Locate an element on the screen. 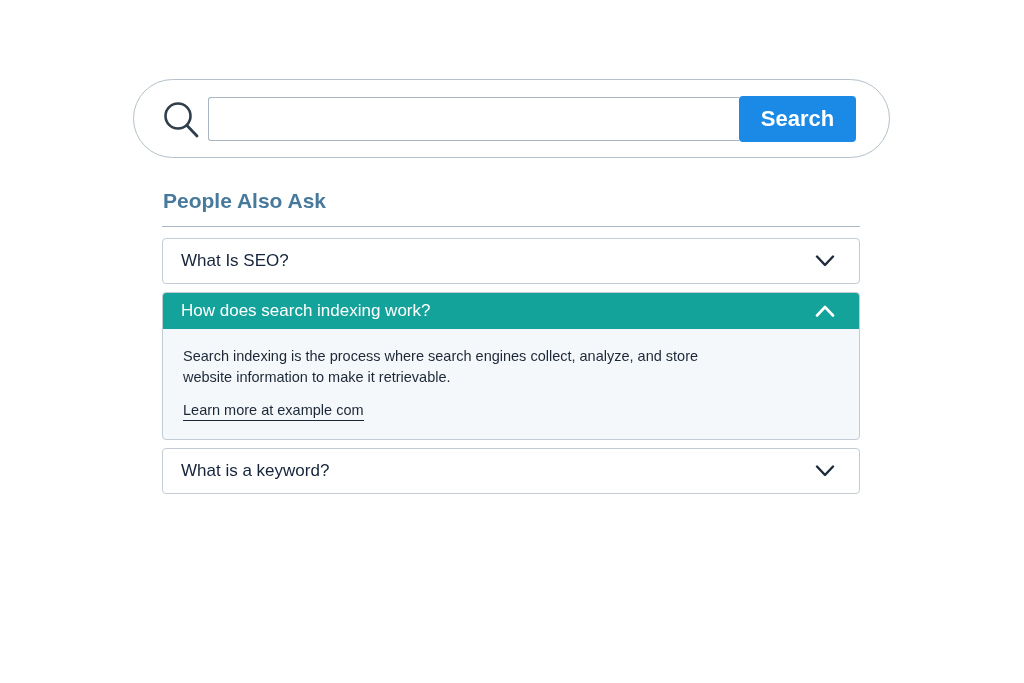 Image resolution: width=1024 pixels, height=683 pixels. search-field is located at coordinates (473, 118).